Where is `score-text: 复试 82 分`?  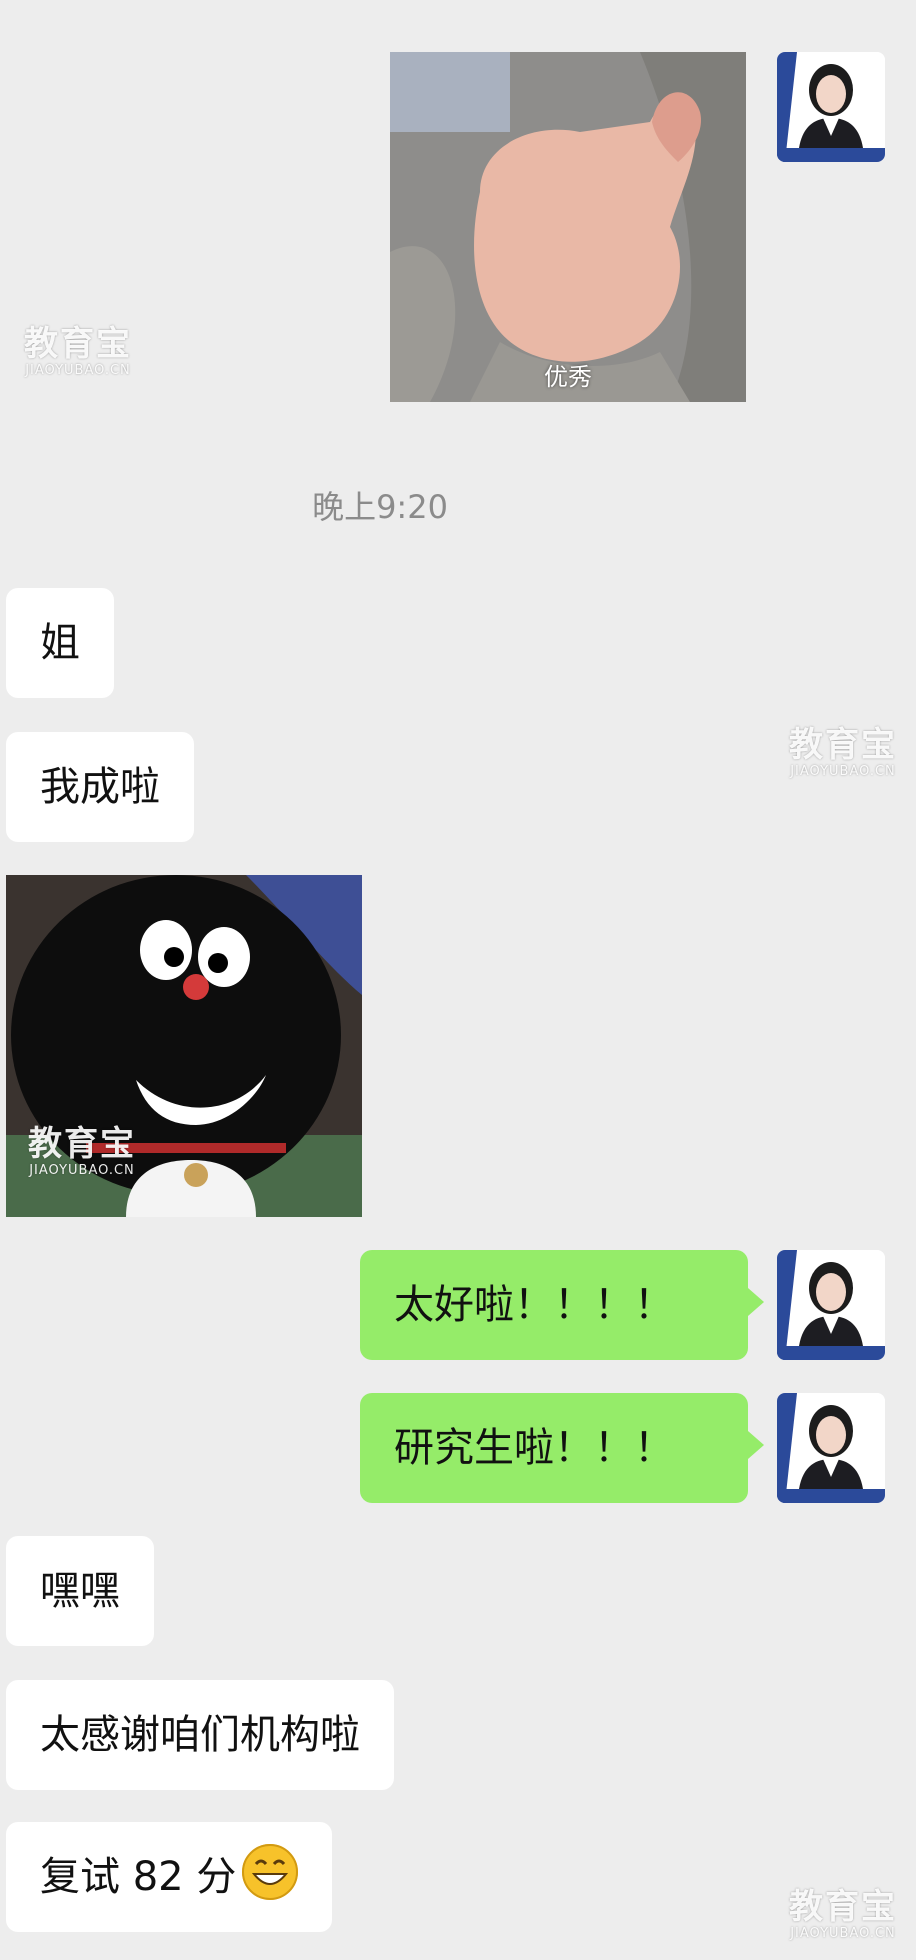 score-text: 复试 82 分 is located at coordinates (138, 1877).